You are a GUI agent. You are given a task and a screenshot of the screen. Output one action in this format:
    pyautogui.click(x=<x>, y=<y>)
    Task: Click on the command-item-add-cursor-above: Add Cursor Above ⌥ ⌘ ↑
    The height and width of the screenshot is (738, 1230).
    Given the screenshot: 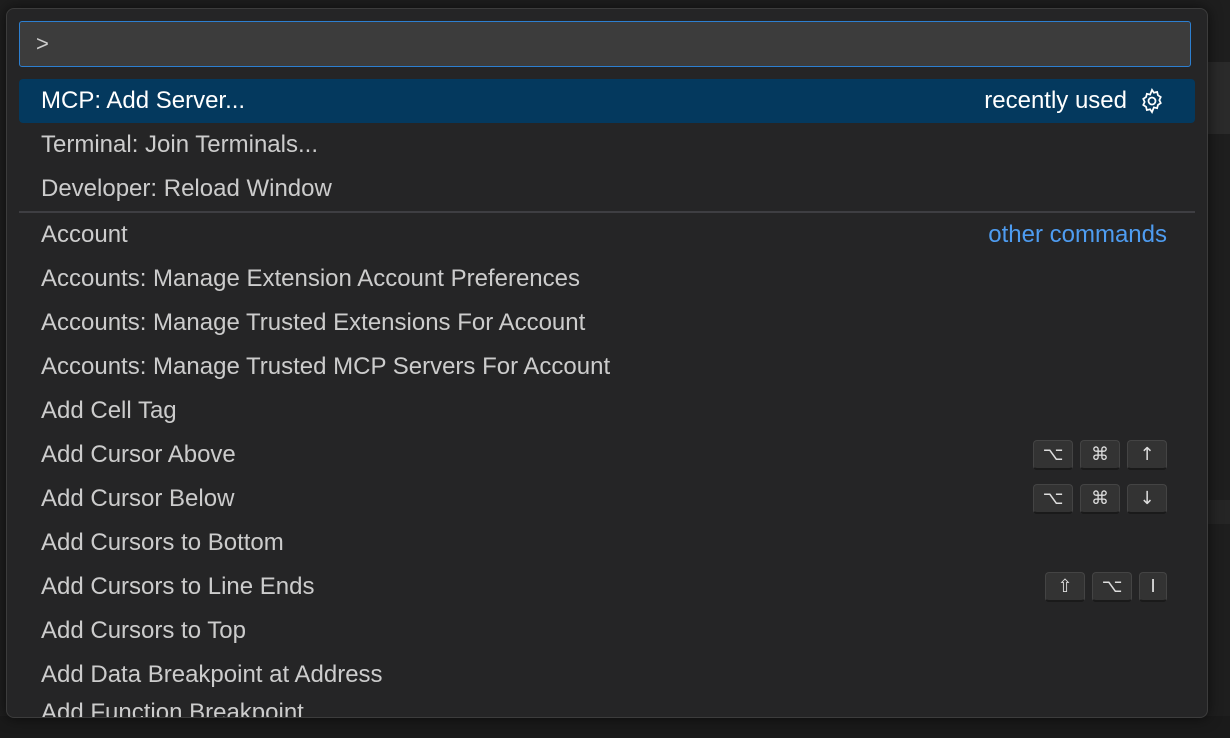 What is the action you would take?
    pyautogui.click(x=607, y=455)
    